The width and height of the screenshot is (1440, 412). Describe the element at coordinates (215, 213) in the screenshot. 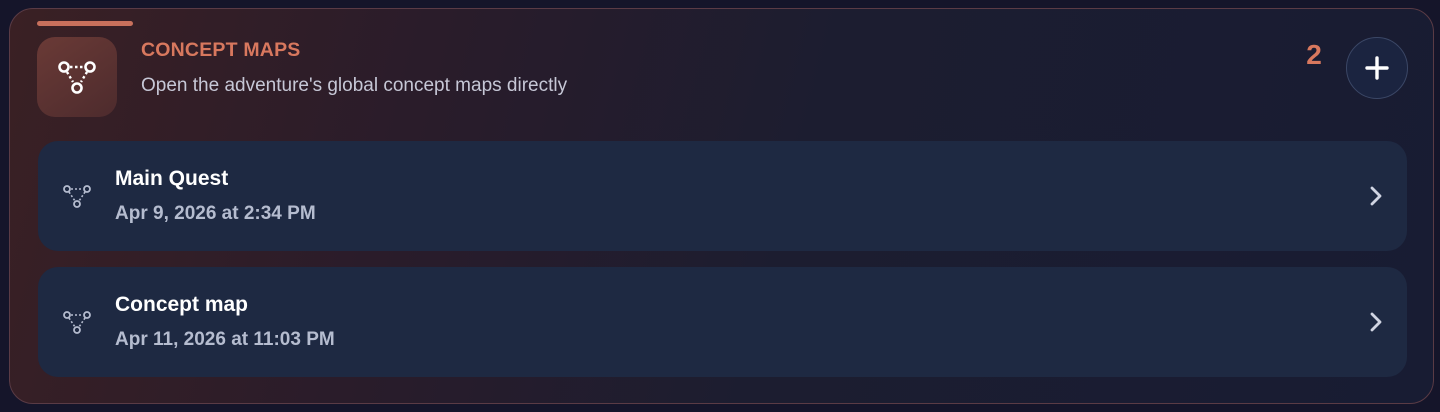

I see `concept-map-date: Apr 9, 2026 at 2:34 PM` at that location.